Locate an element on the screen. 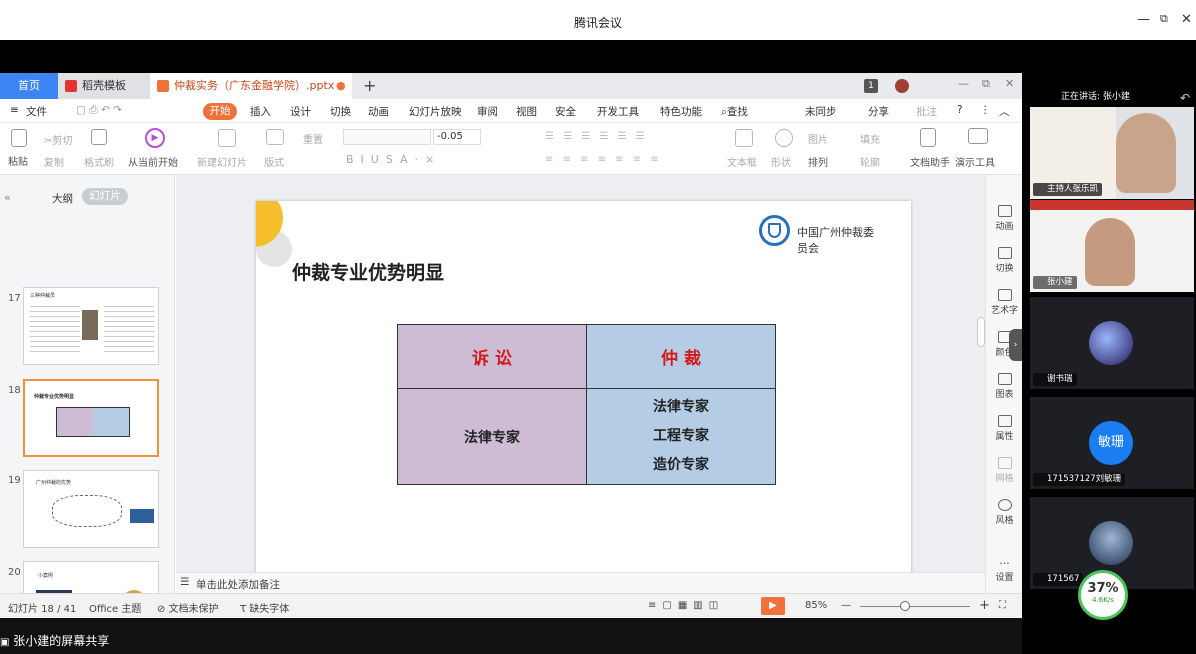 The height and width of the screenshot is (654, 1196). shape-button: 形状 is located at coordinates (781, 161).